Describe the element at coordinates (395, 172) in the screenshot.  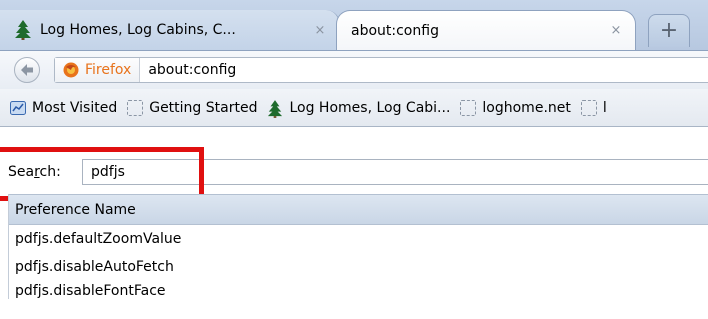
I see `search-input` at that location.